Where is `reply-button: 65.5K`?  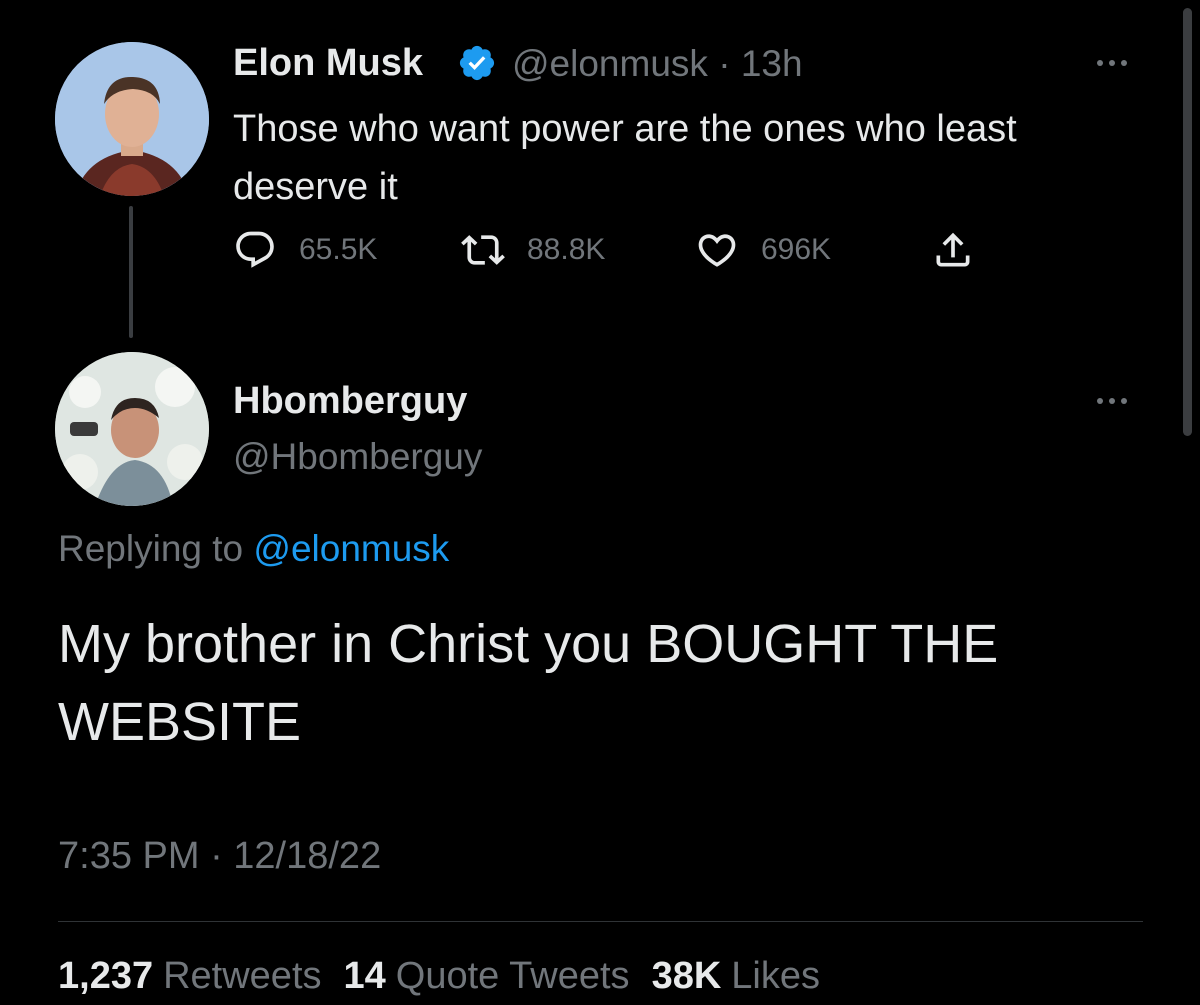
reply-button: 65.5K is located at coordinates (305, 250).